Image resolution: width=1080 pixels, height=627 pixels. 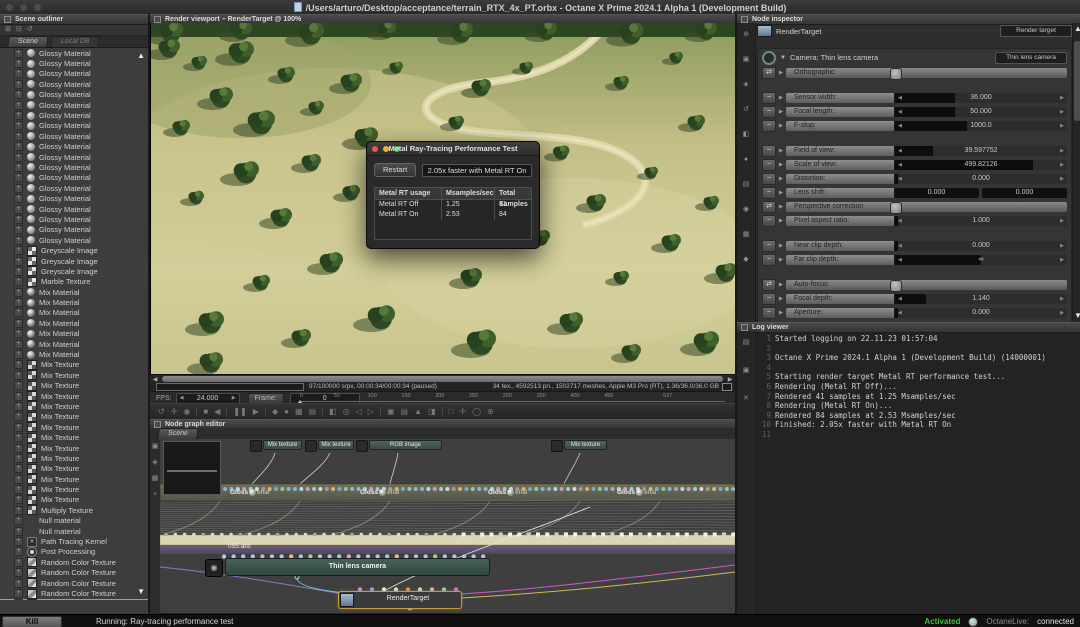 What do you see at coordinates (914, 150) in the screenshot?
I see `inspector-row-field-of-view: ~ ▶ Field of view: 39.597752 ◀ ▶` at bounding box center [914, 150].